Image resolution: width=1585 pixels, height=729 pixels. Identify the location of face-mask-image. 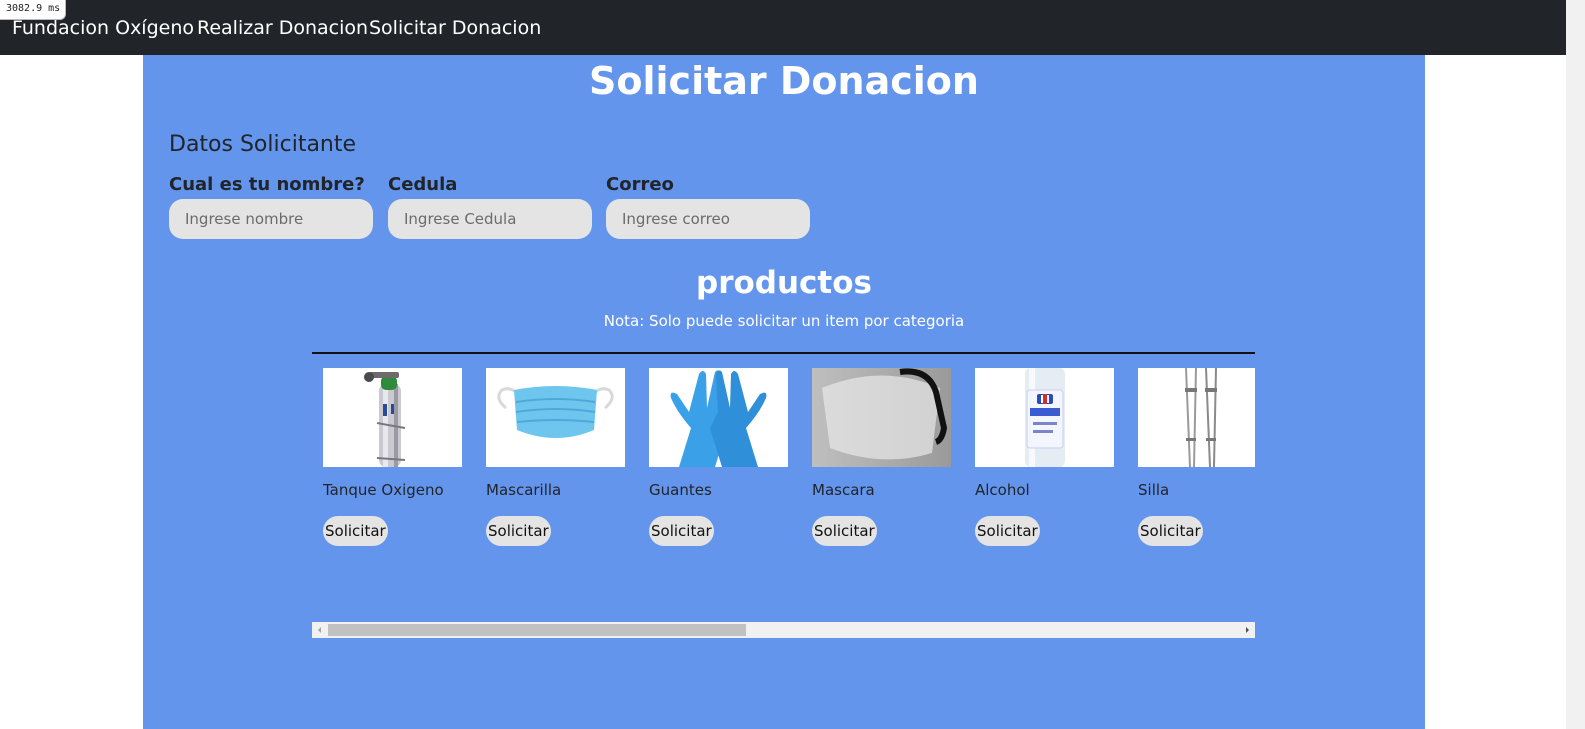
(555, 417).